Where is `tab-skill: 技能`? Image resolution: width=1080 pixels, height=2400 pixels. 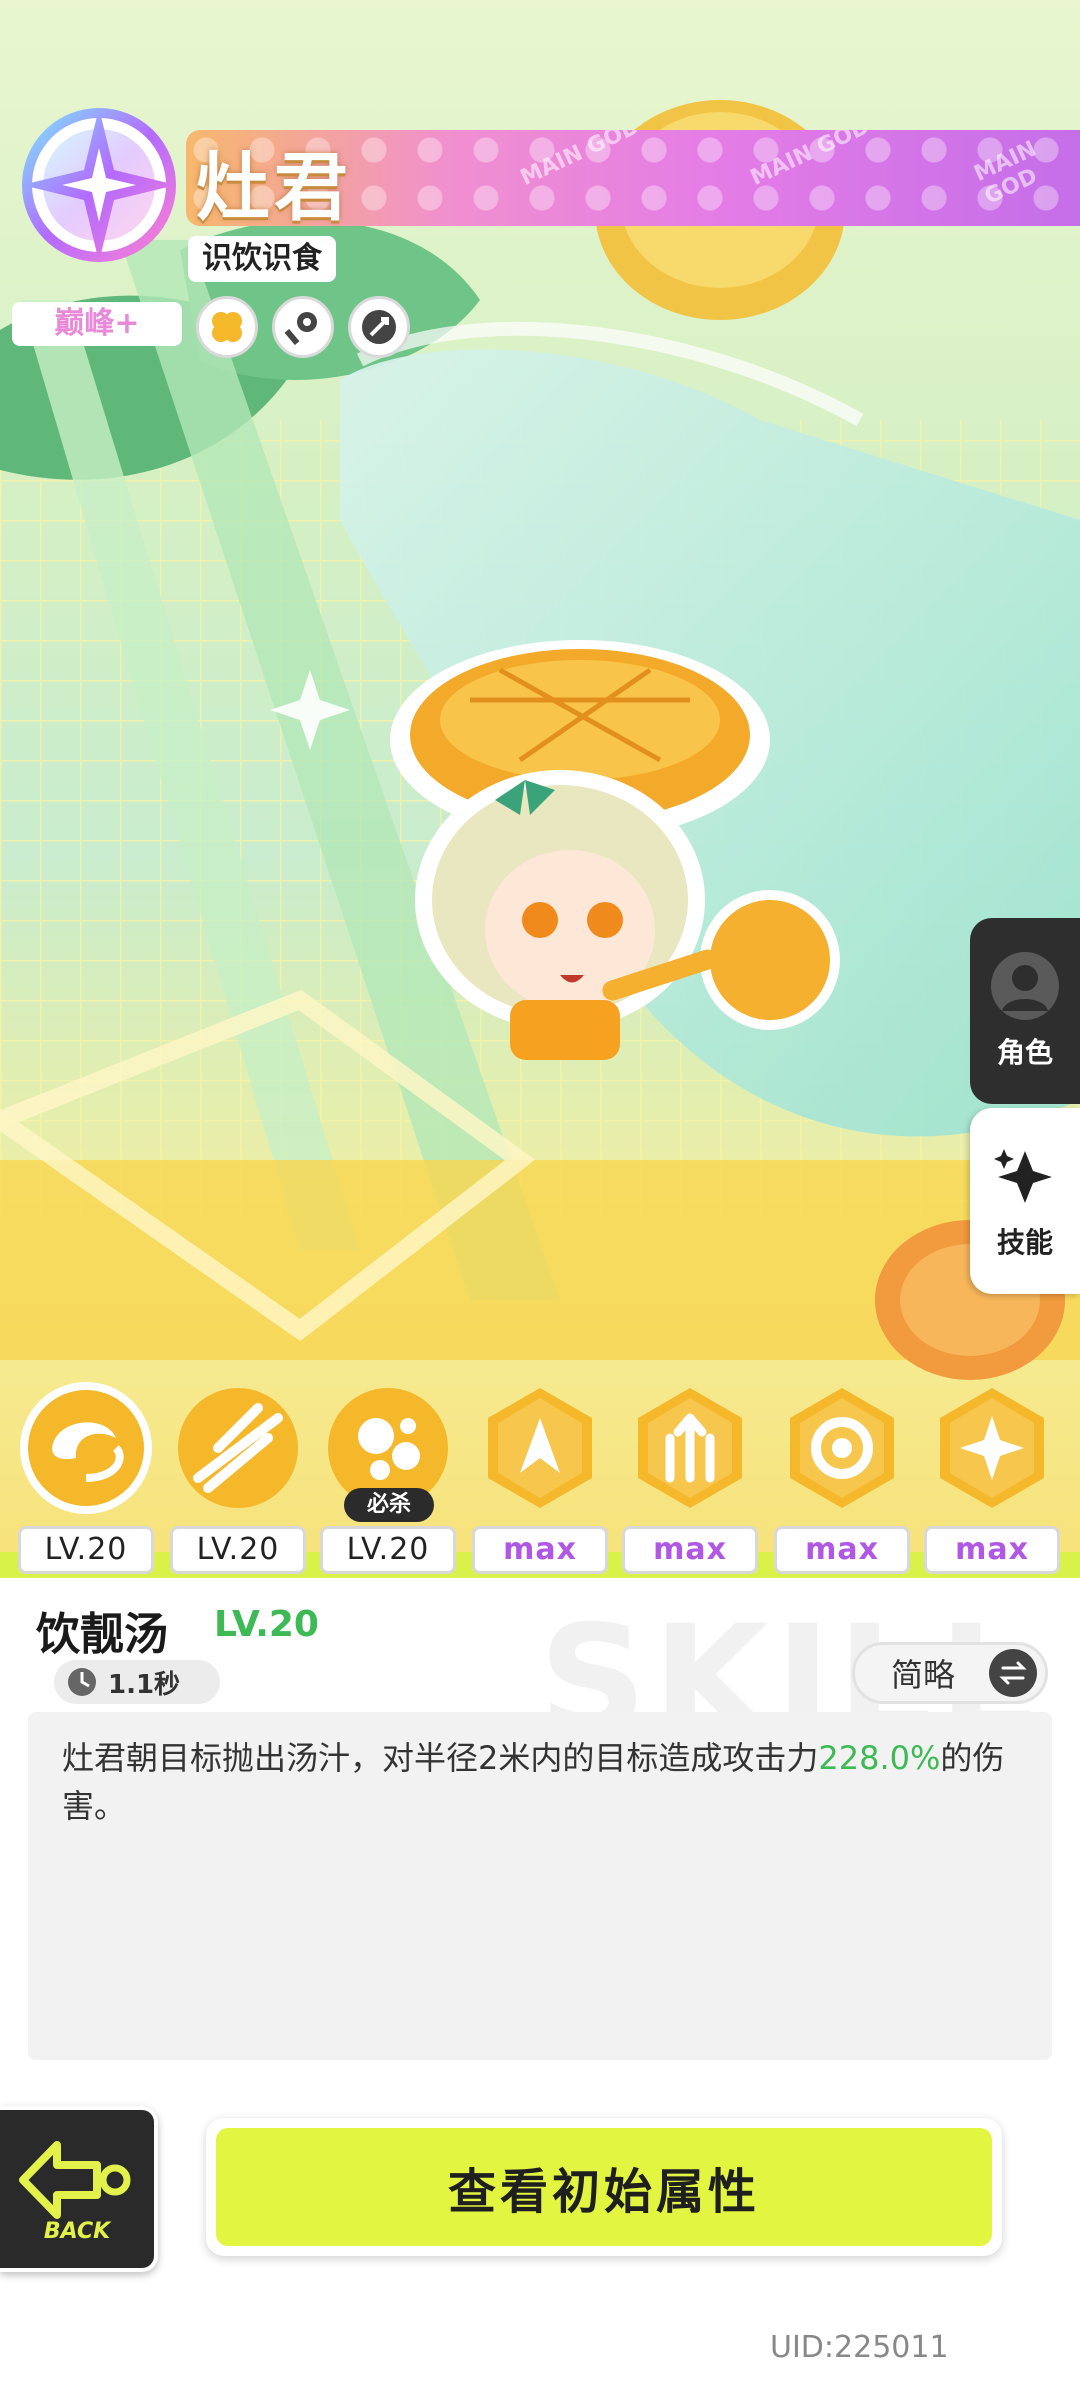 tab-skill: 技能 is located at coordinates (1025, 1201).